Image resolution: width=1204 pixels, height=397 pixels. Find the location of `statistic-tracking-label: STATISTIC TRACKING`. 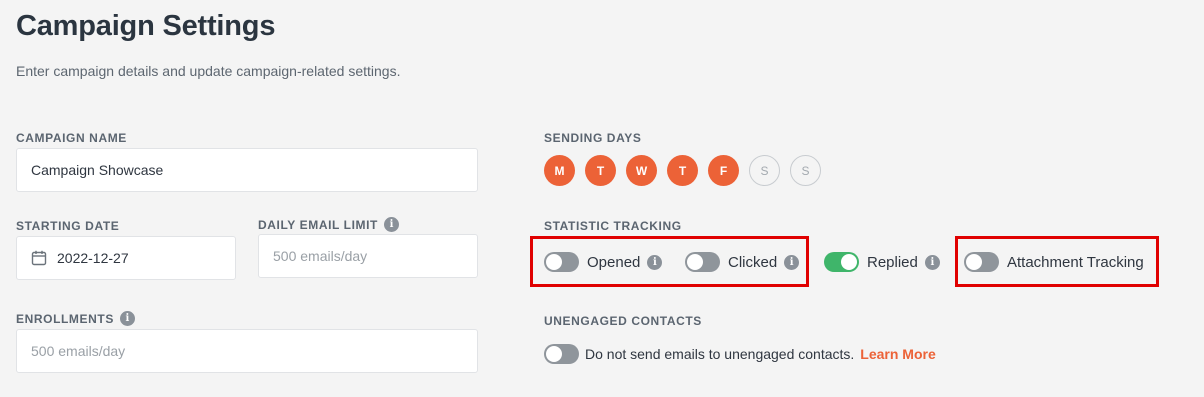

statistic-tracking-label: STATISTIC TRACKING is located at coordinates (613, 226).